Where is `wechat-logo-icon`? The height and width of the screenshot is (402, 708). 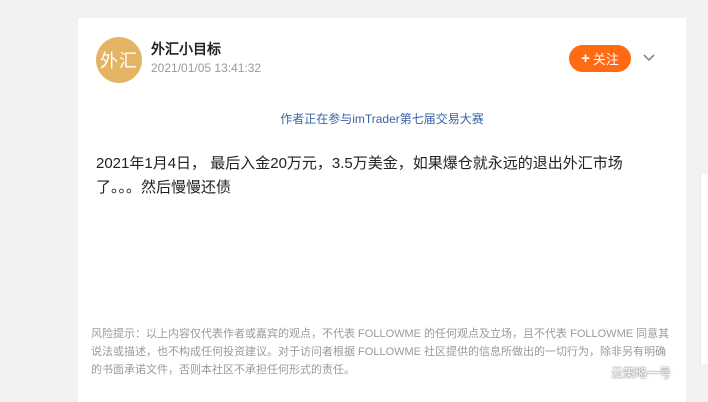
wechat-logo-icon is located at coordinates (601, 372).